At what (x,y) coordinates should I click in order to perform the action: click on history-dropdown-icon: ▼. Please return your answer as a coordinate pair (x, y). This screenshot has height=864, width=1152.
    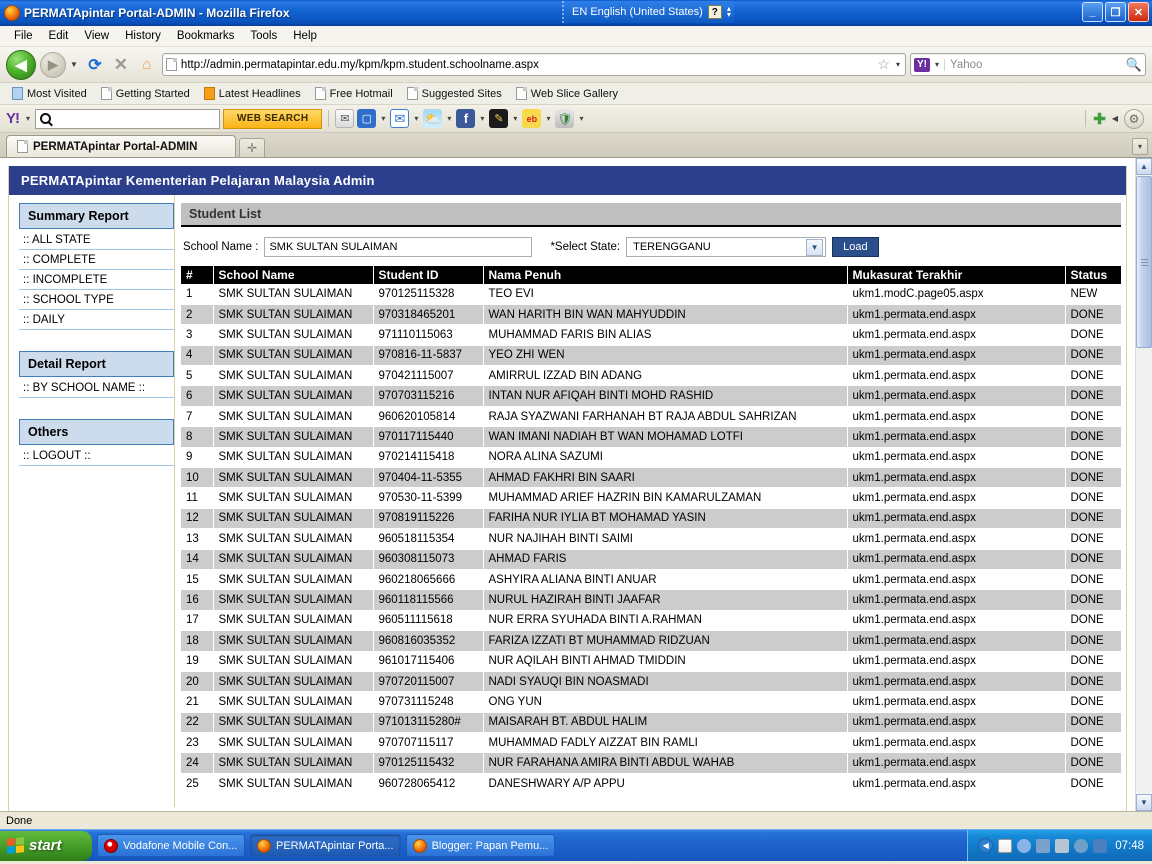
    Looking at the image, I should click on (74, 64).